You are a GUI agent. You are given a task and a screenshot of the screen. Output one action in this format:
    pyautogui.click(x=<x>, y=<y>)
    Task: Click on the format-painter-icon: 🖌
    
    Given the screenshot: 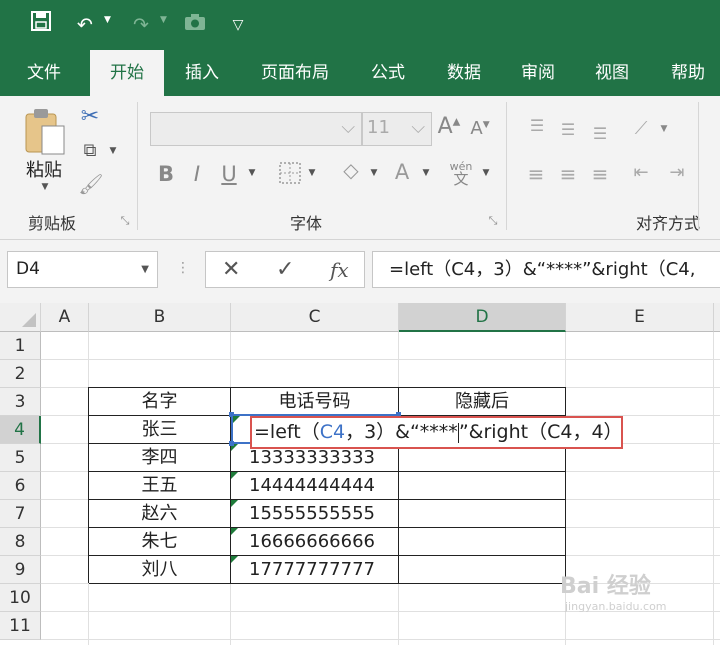 What is the action you would take?
    pyautogui.click(x=91, y=184)
    